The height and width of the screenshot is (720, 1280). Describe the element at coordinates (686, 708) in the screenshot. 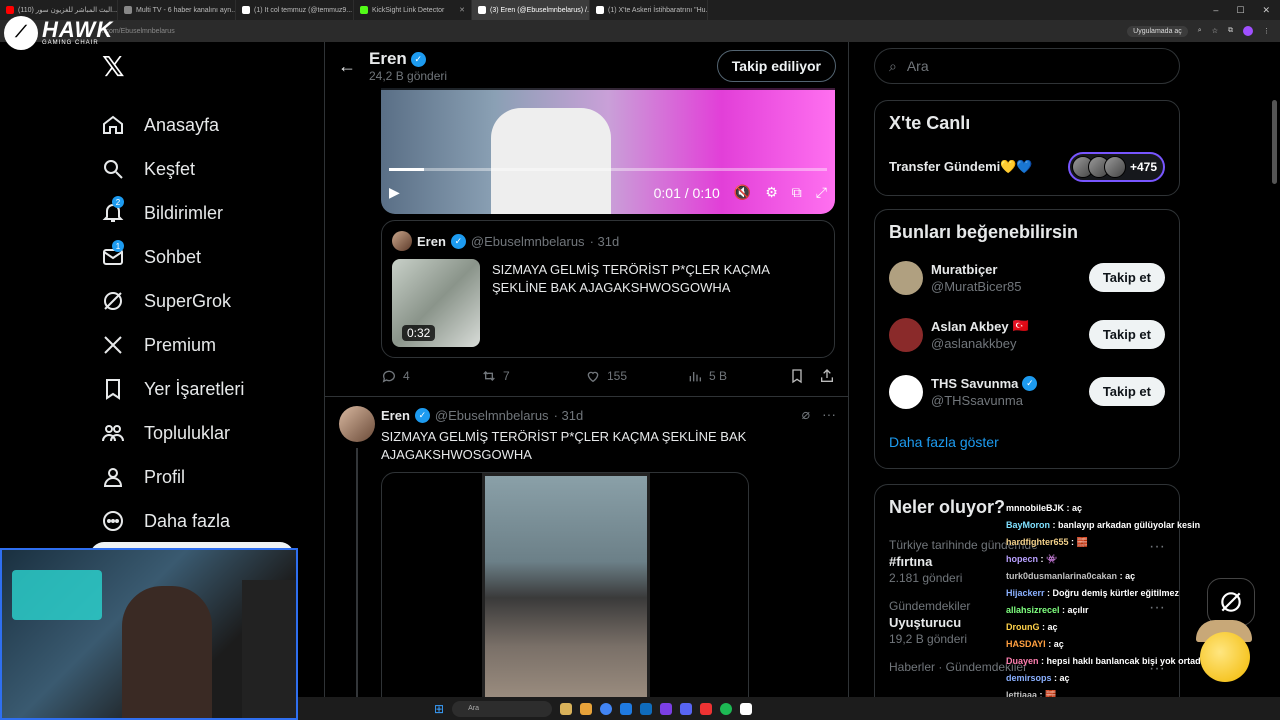

I see `discord-icon` at that location.